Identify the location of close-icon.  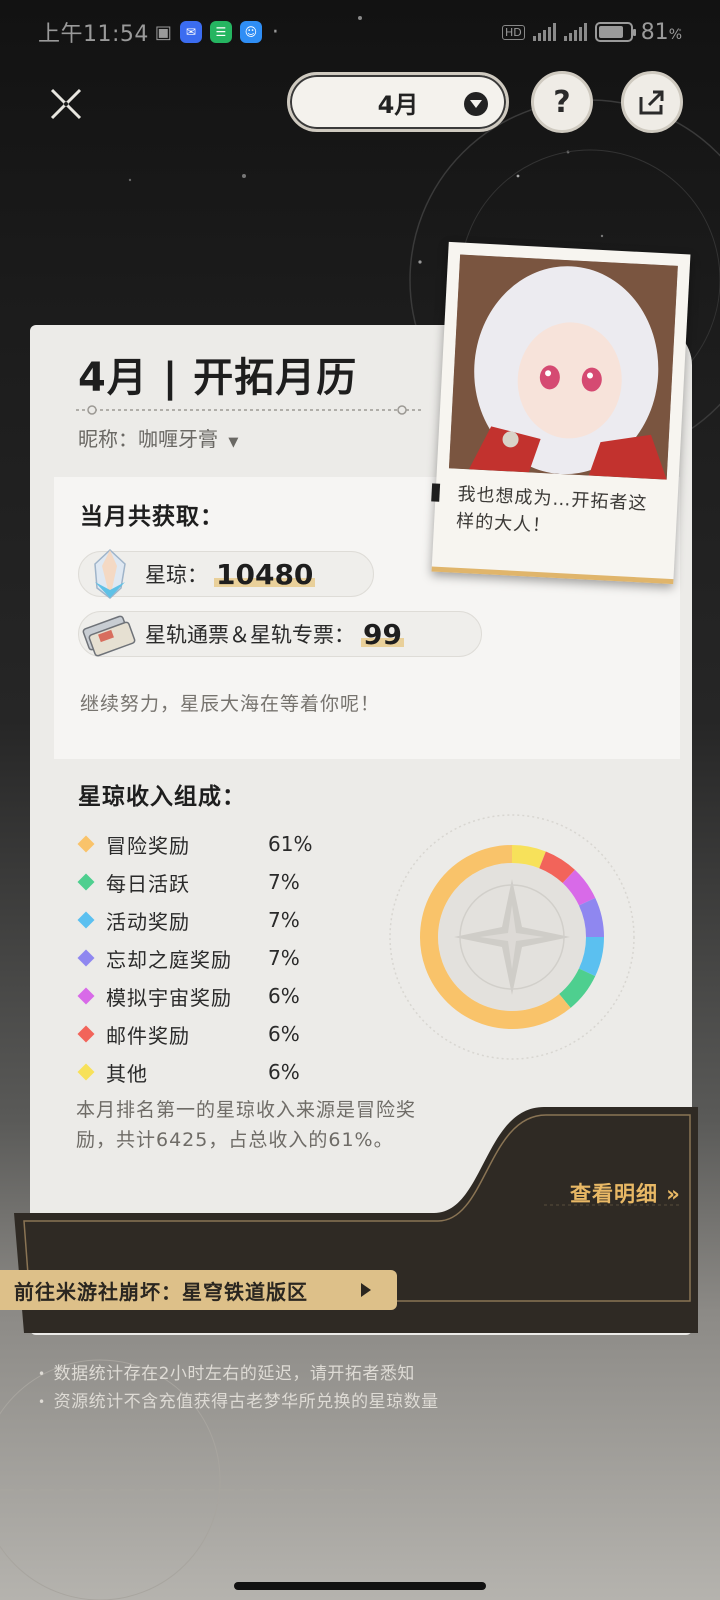
(66, 104).